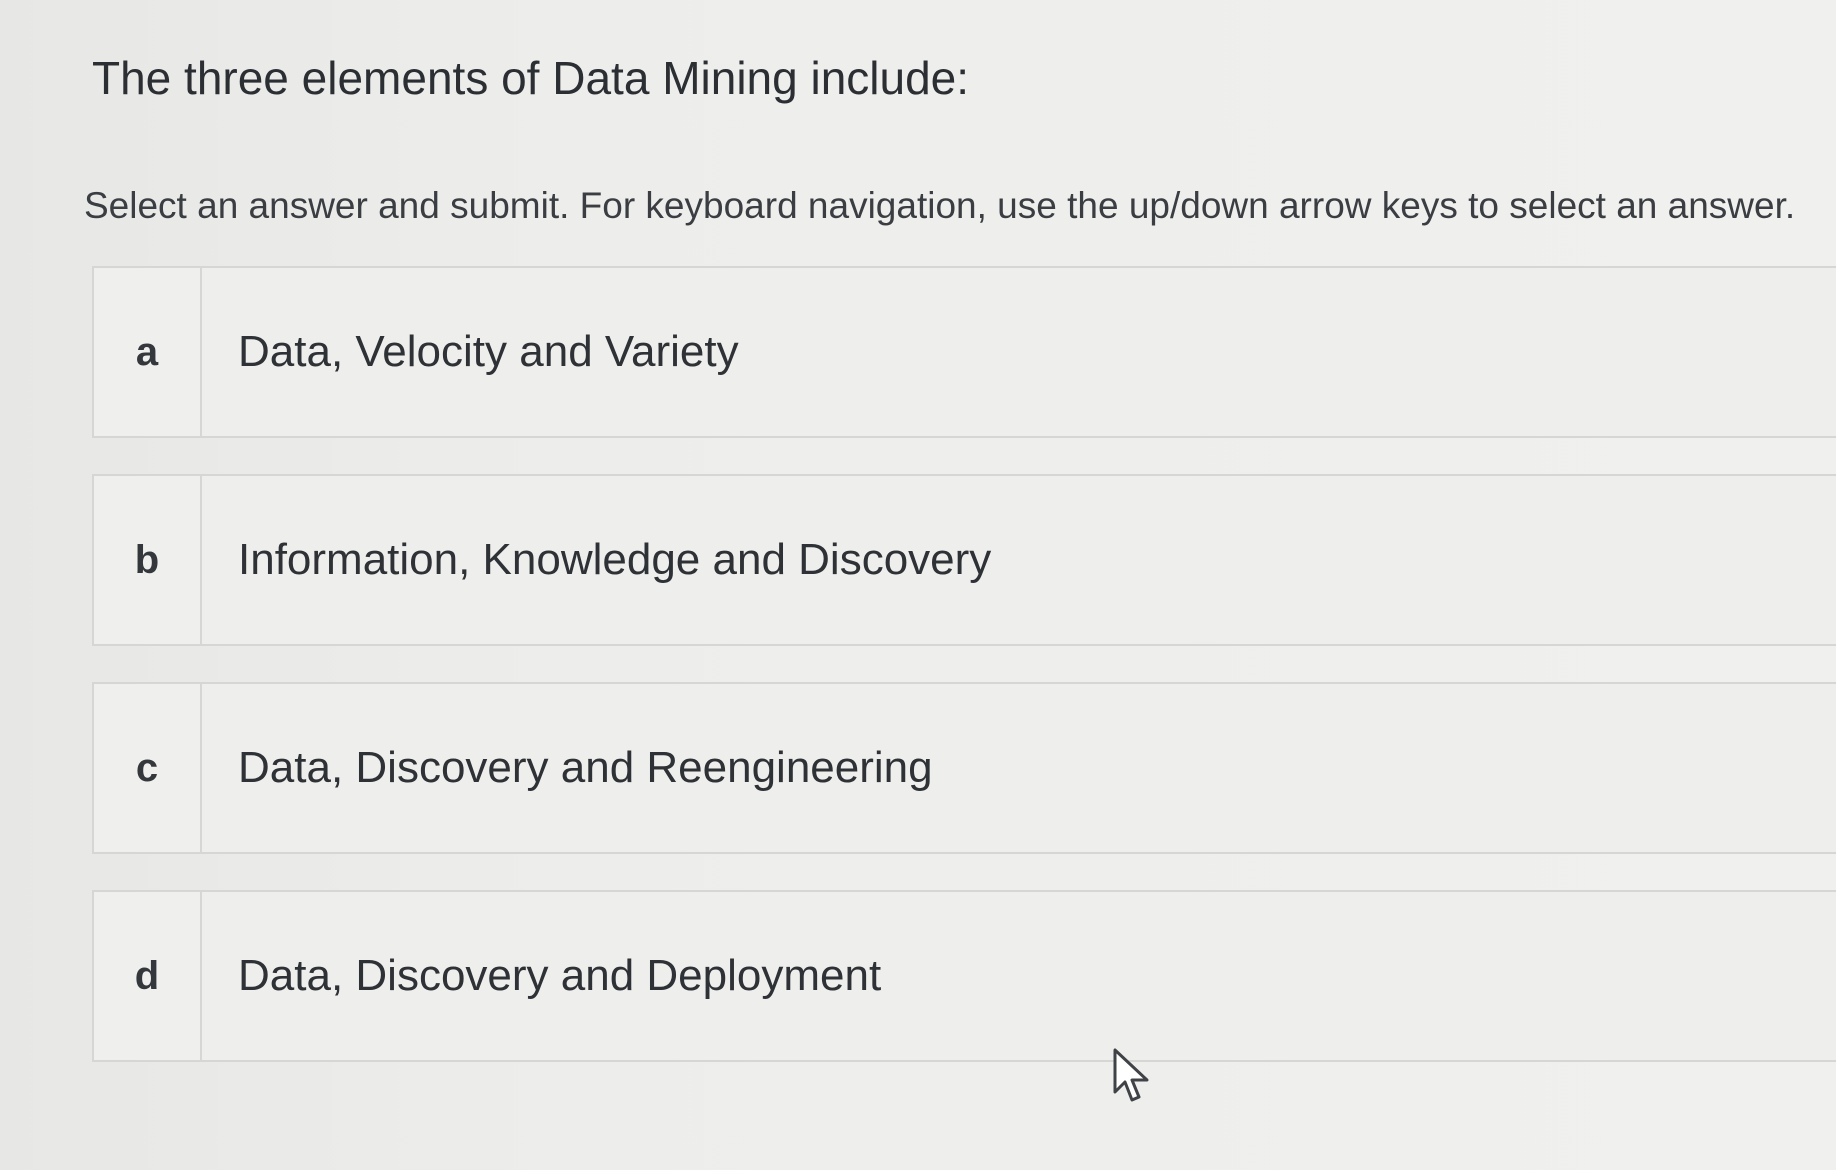 The height and width of the screenshot is (1170, 1836). I want to click on answer-option-c: c Data, Discovery and Reengineering, so click(964, 768).